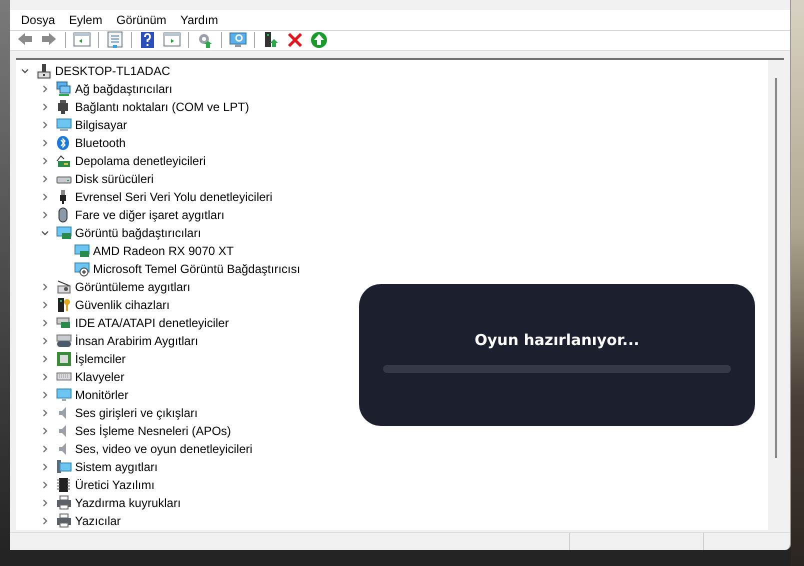 The image size is (804, 566). What do you see at coordinates (112, 71) in the screenshot?
I see `tree-item: DESKTOP-TL1ADAC` at bounding box center [112, 71].